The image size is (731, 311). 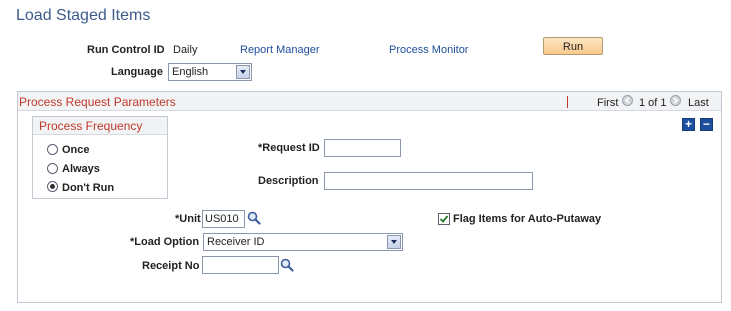 What do you see at coordinates (52, 168) in the screenshot?
I see `radio-always` at bounding box center [52, 168].